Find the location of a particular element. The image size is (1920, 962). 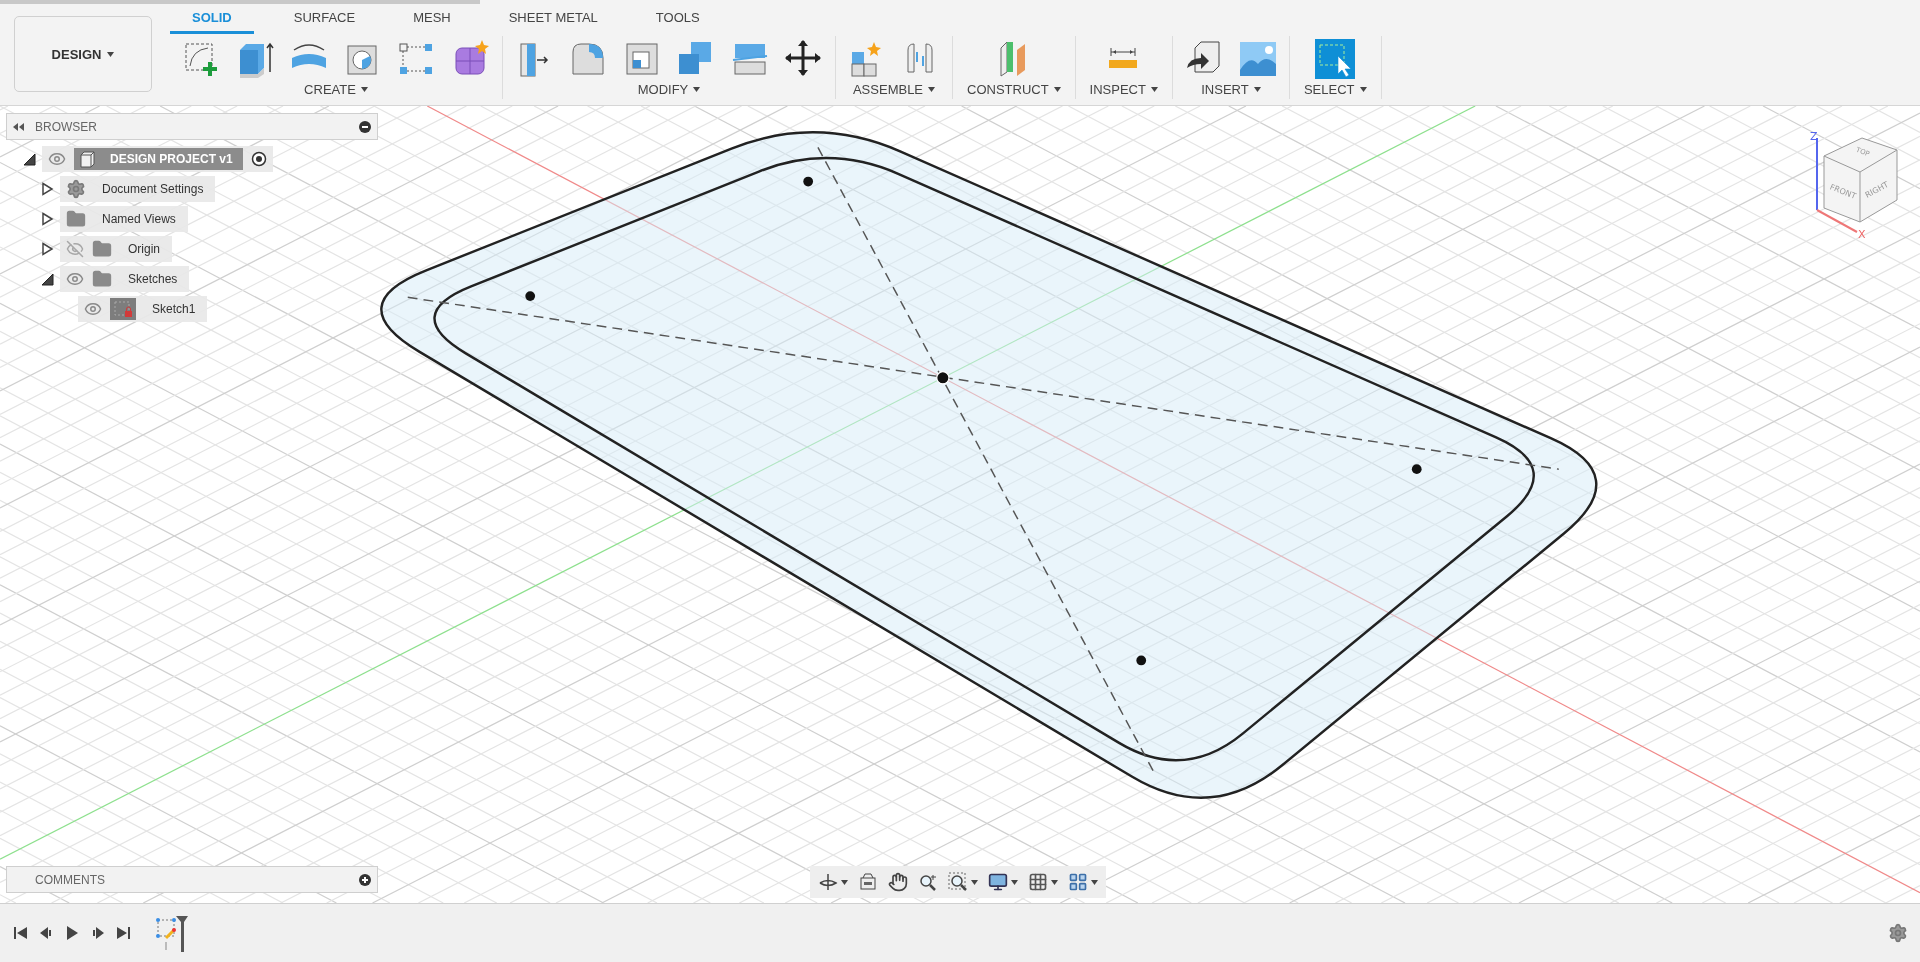

select-tool-icon is located at coordinates (1335, 59).